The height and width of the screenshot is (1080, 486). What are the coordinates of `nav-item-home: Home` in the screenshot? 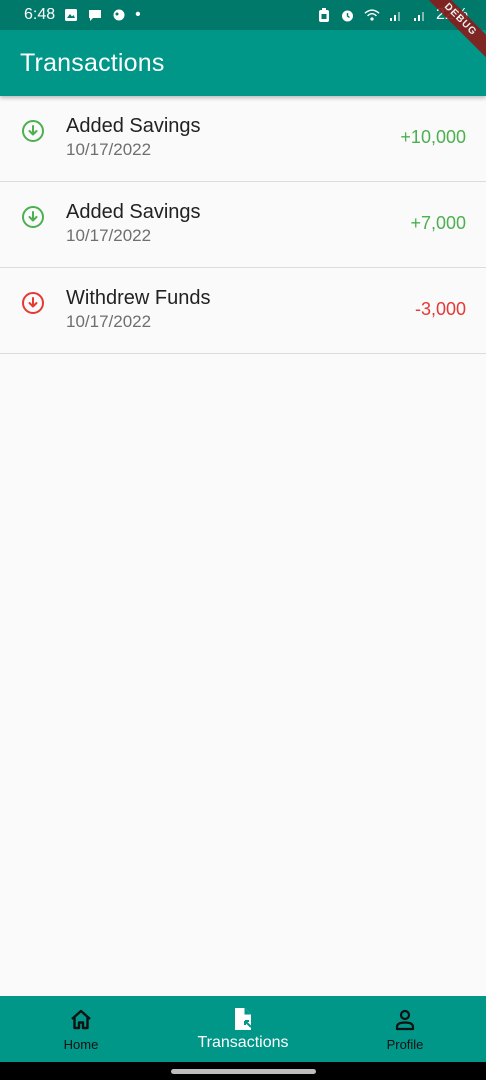 It's located at (81, 1029).